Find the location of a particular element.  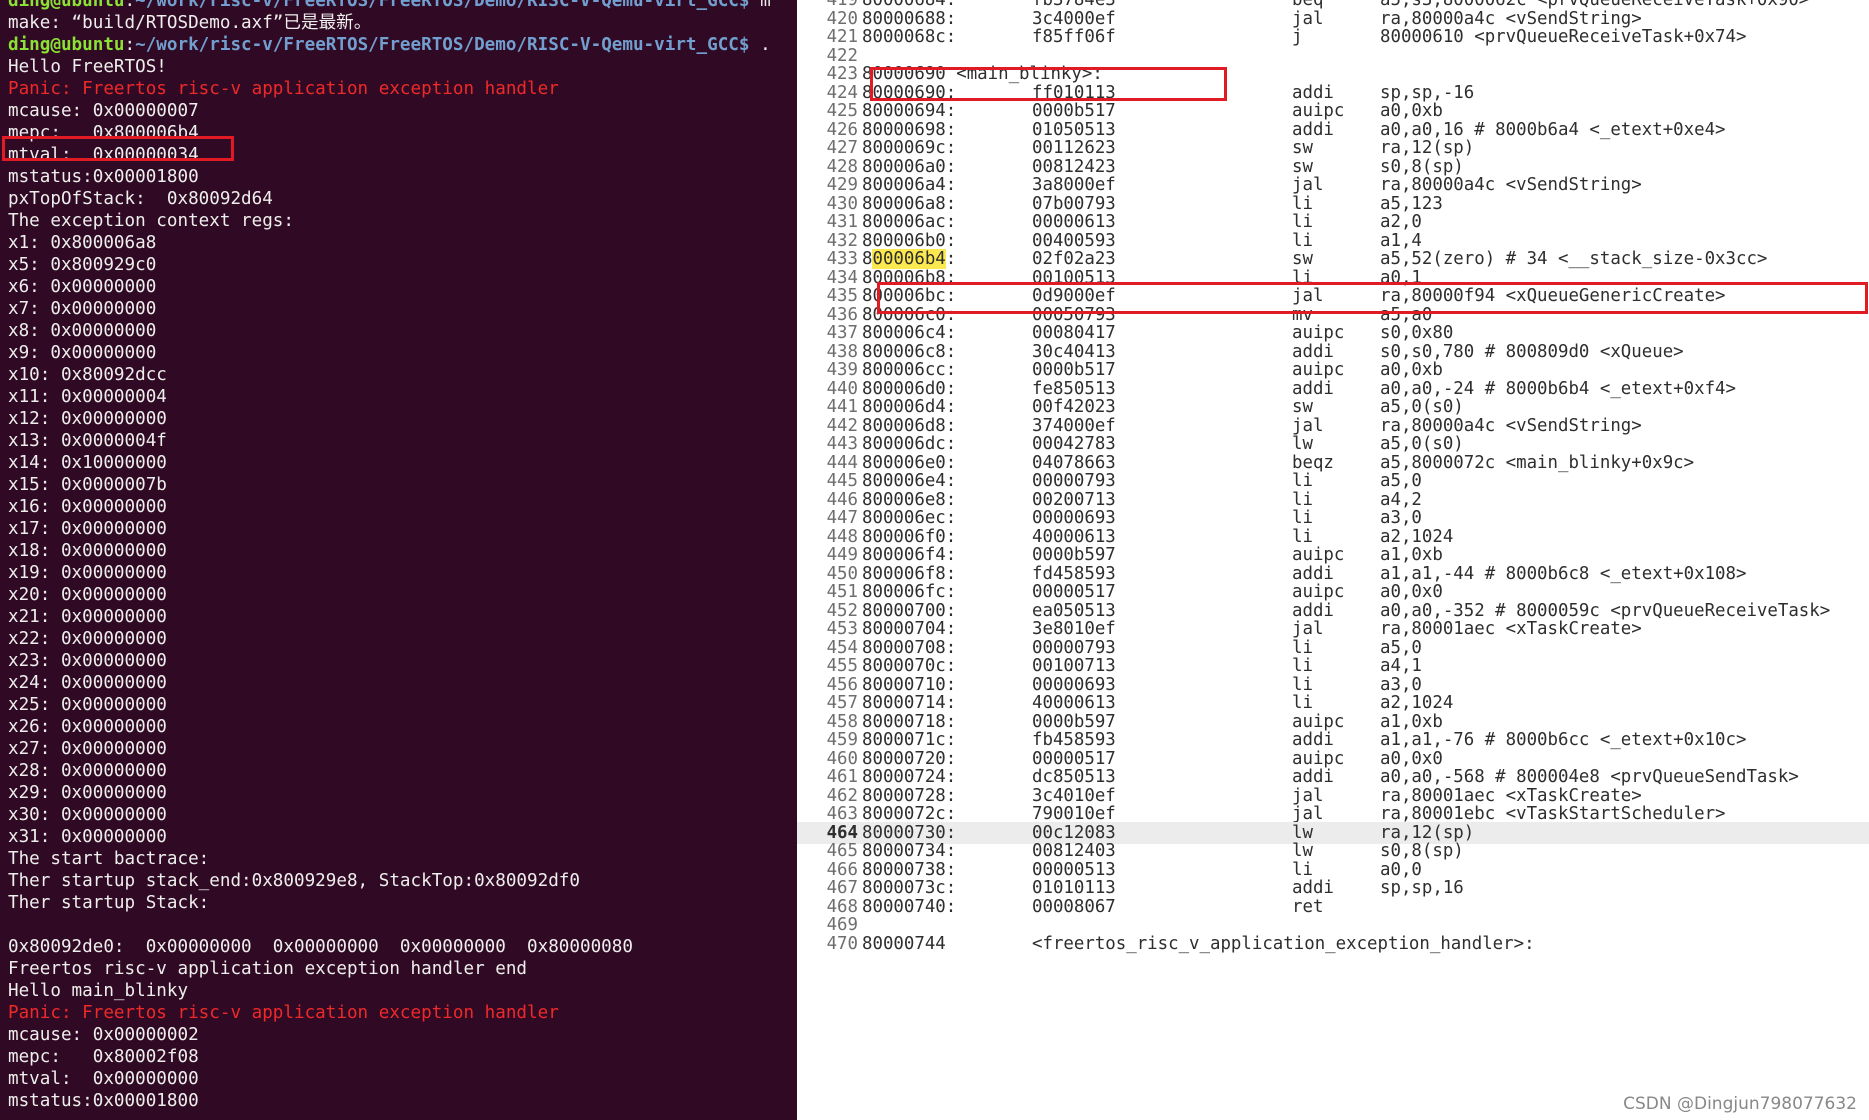

terminal-line: Hello main_blinky is located at coordinates (98, 991).